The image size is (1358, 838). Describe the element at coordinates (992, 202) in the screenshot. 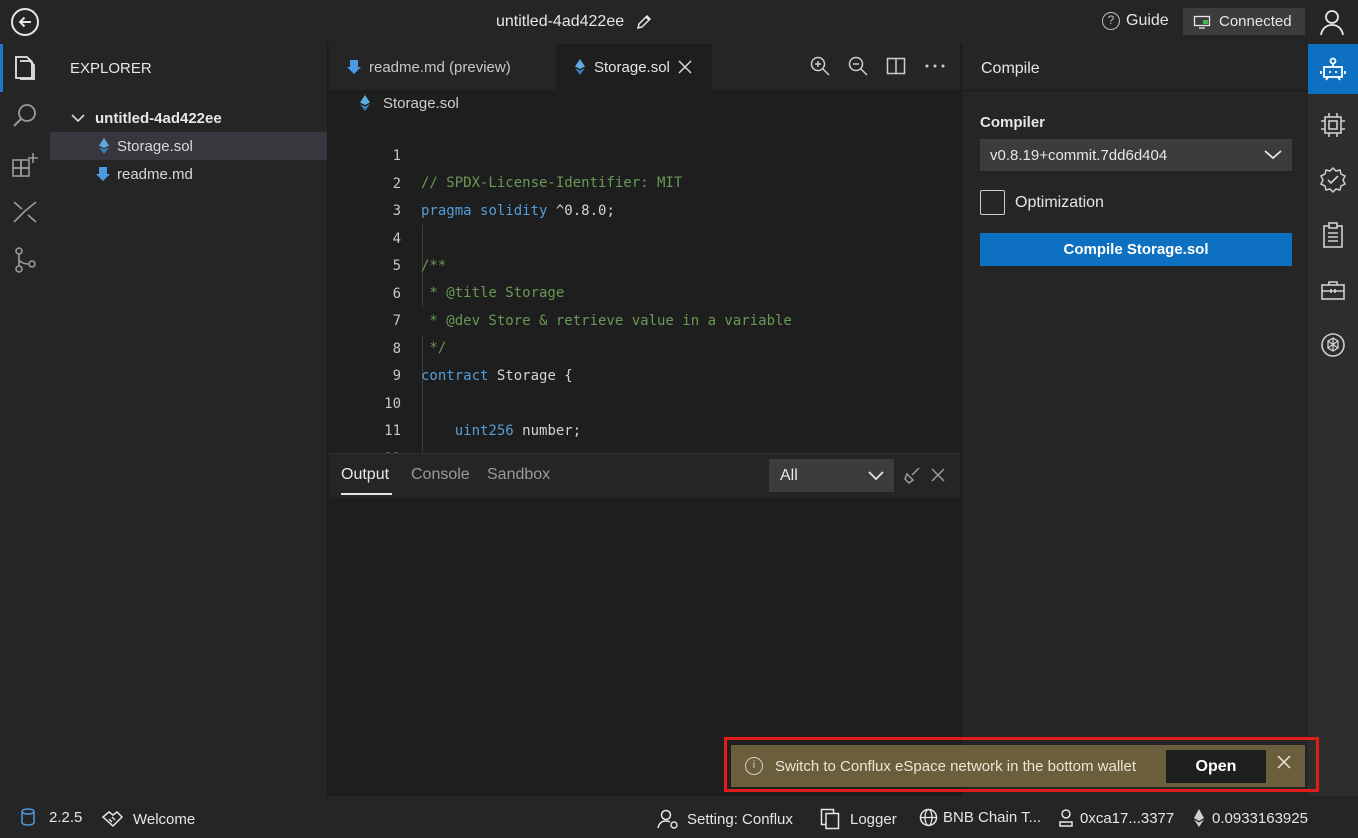

I see `optimization-checkbox` at that location.